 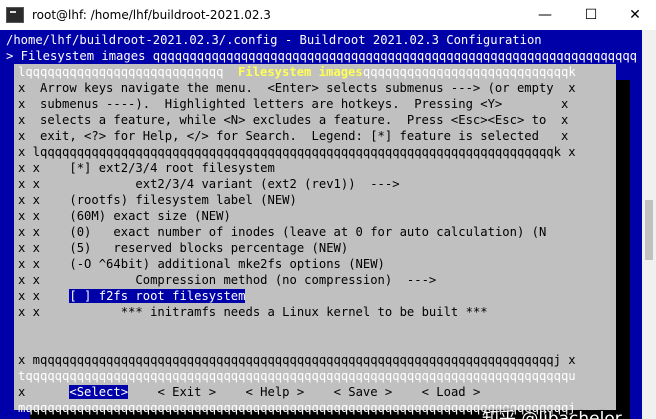 I want to click on save-button: < Save >, so click(x=363, y=392).